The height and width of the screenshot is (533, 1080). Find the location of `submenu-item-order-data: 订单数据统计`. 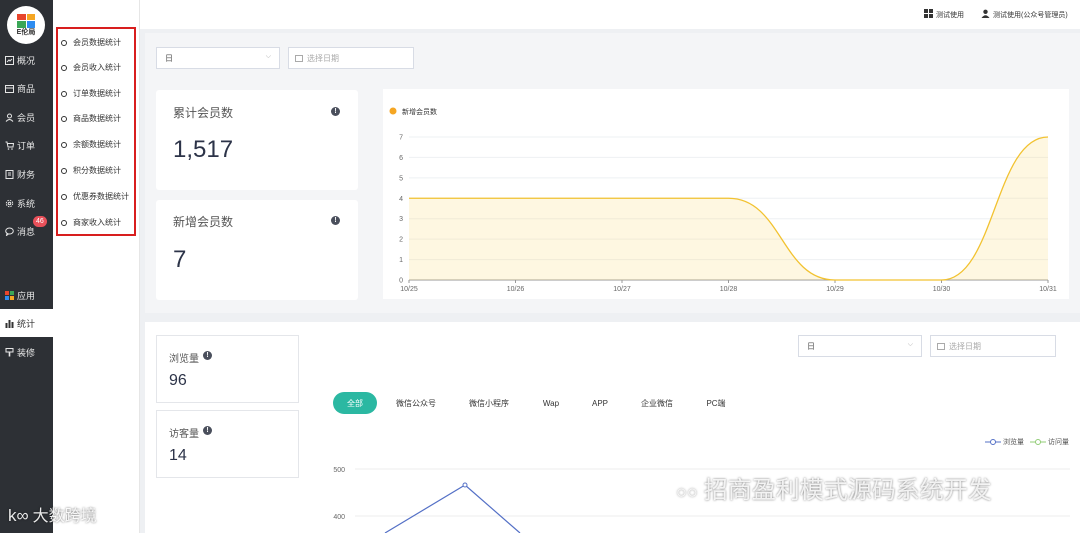

submenu-item-order-data: 订单数据统计 is located at coordinates (91, 93).